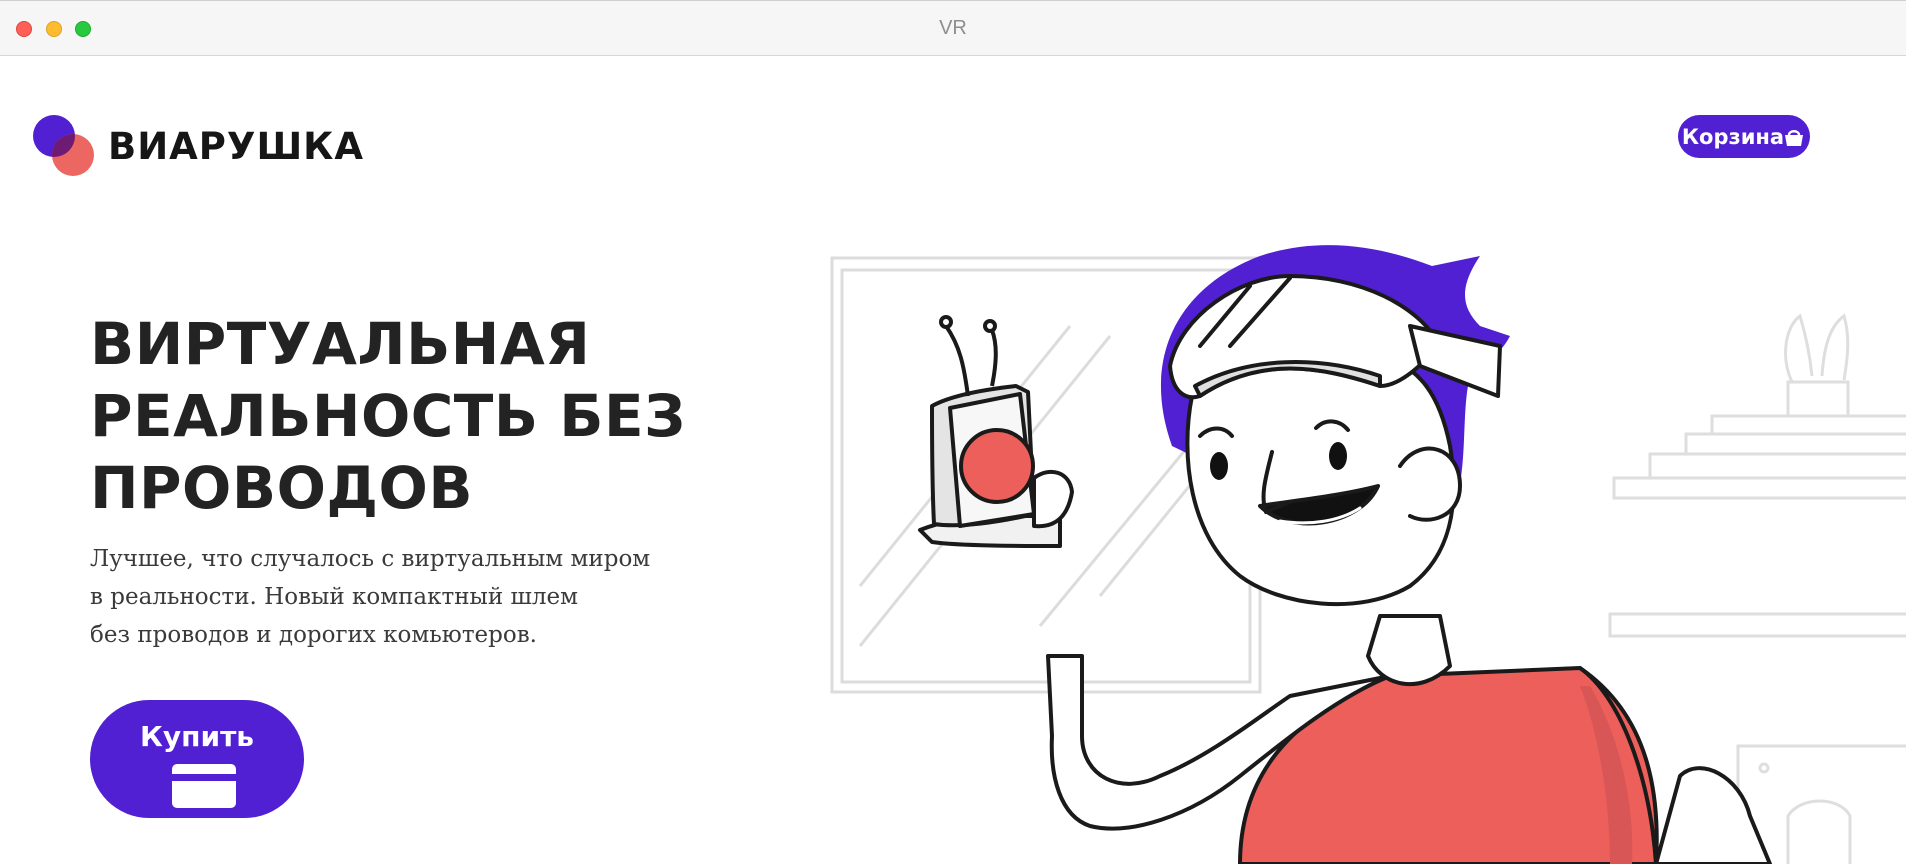  I want to click on hero-title: ВИРТУАЛЬНАЯ РЕАЛЬНОСТЬ БЕЗ ПРОВОДОВ, so click(400, 416).